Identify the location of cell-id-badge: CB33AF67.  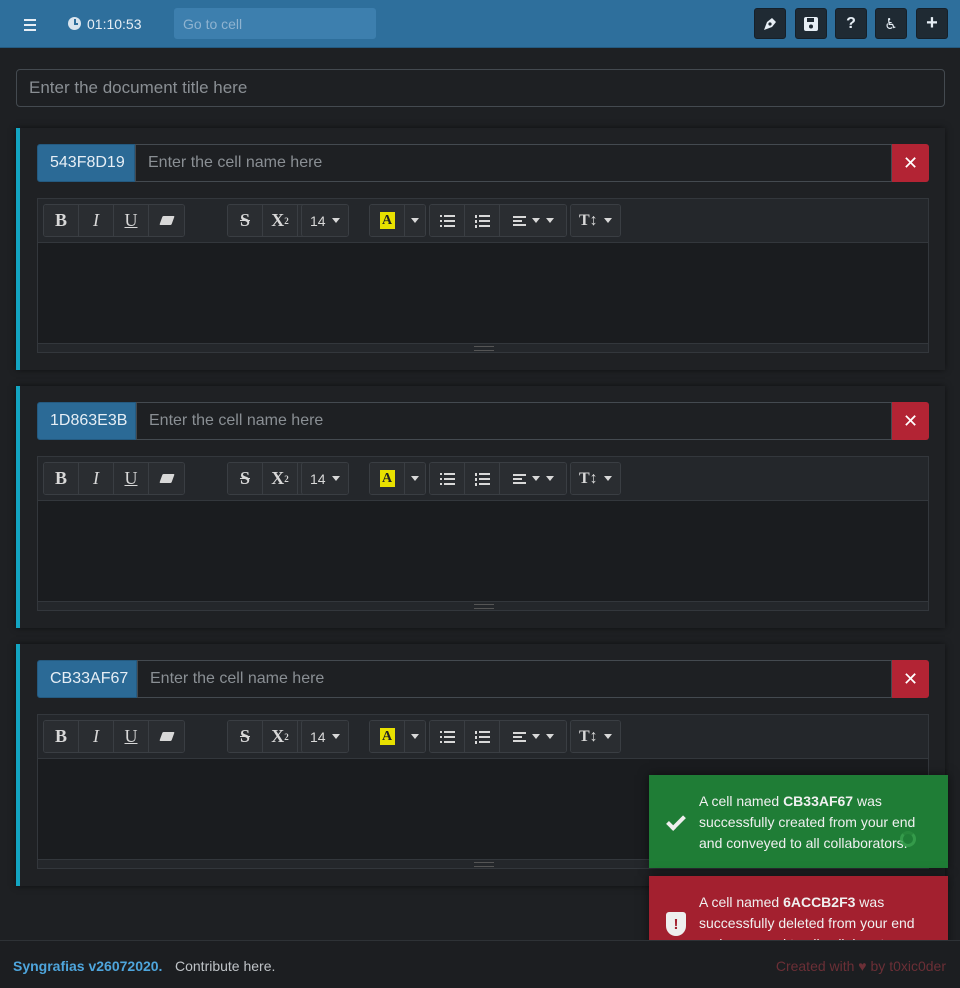
(87, 679).